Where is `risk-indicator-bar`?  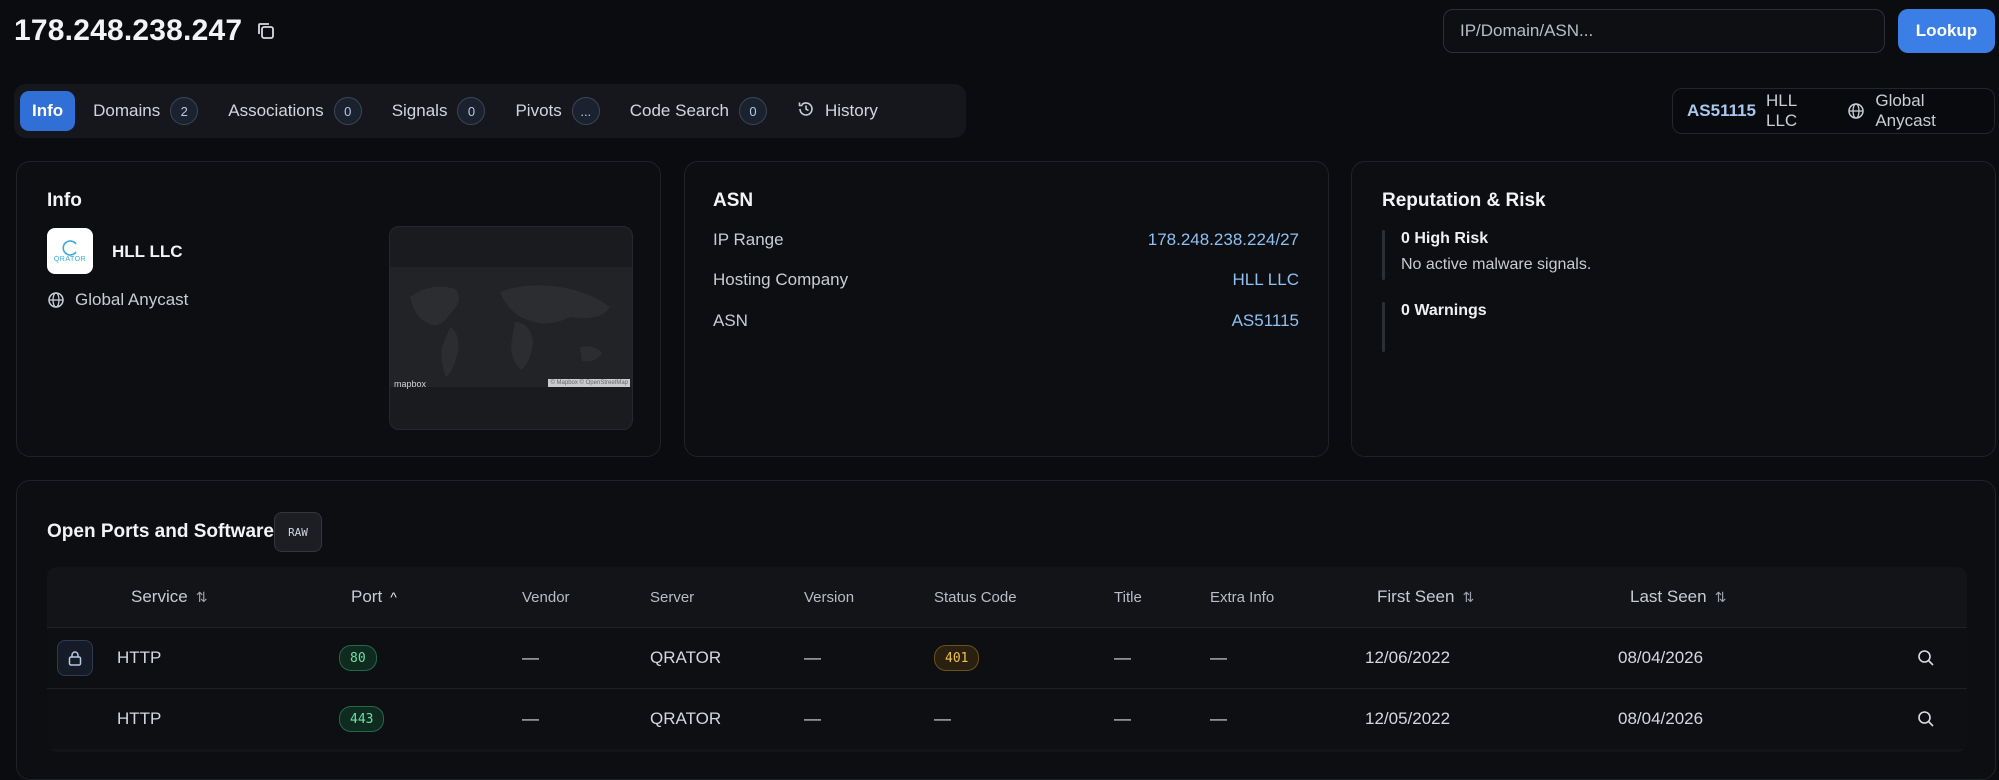 risk-indicator-bar is located at coordinates (1383, 327).